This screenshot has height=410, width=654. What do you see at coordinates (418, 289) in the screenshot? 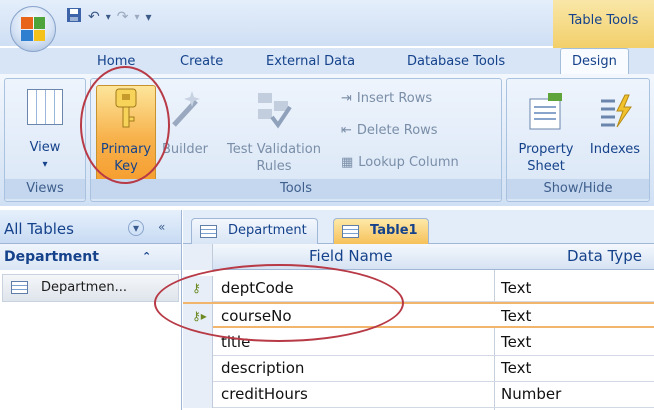
I see `table-row: ⚷ deptCode Text` at bounding box center [418, 289].